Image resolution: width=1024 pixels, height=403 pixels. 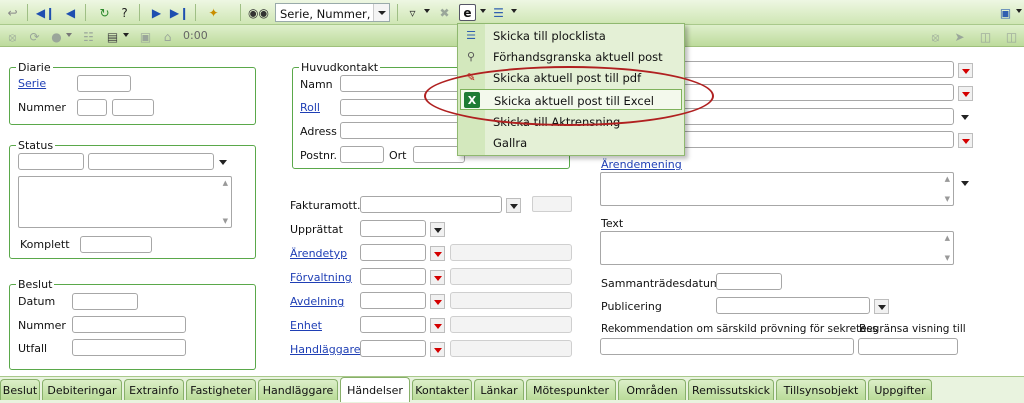 What do you see at coordinates (179, 12) in the screenshot?
I see `last-record-icon: ▶❙` at bounding box center [179, 12].